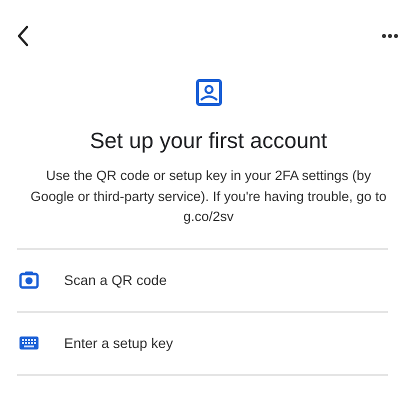 The width and height of the screenshot is (417, 401). What do you see at coordinates (390, 36) in the screenshot?
I see `more-icon` at bounding box center [390, 36].